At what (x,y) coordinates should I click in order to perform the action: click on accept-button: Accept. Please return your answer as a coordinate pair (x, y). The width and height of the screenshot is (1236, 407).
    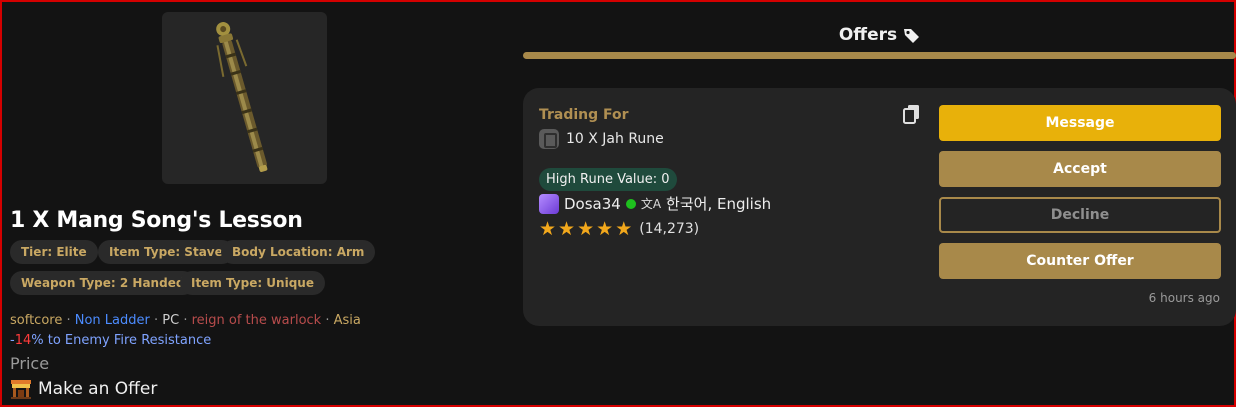
    Looking at the image, I should click on (1080, 169).